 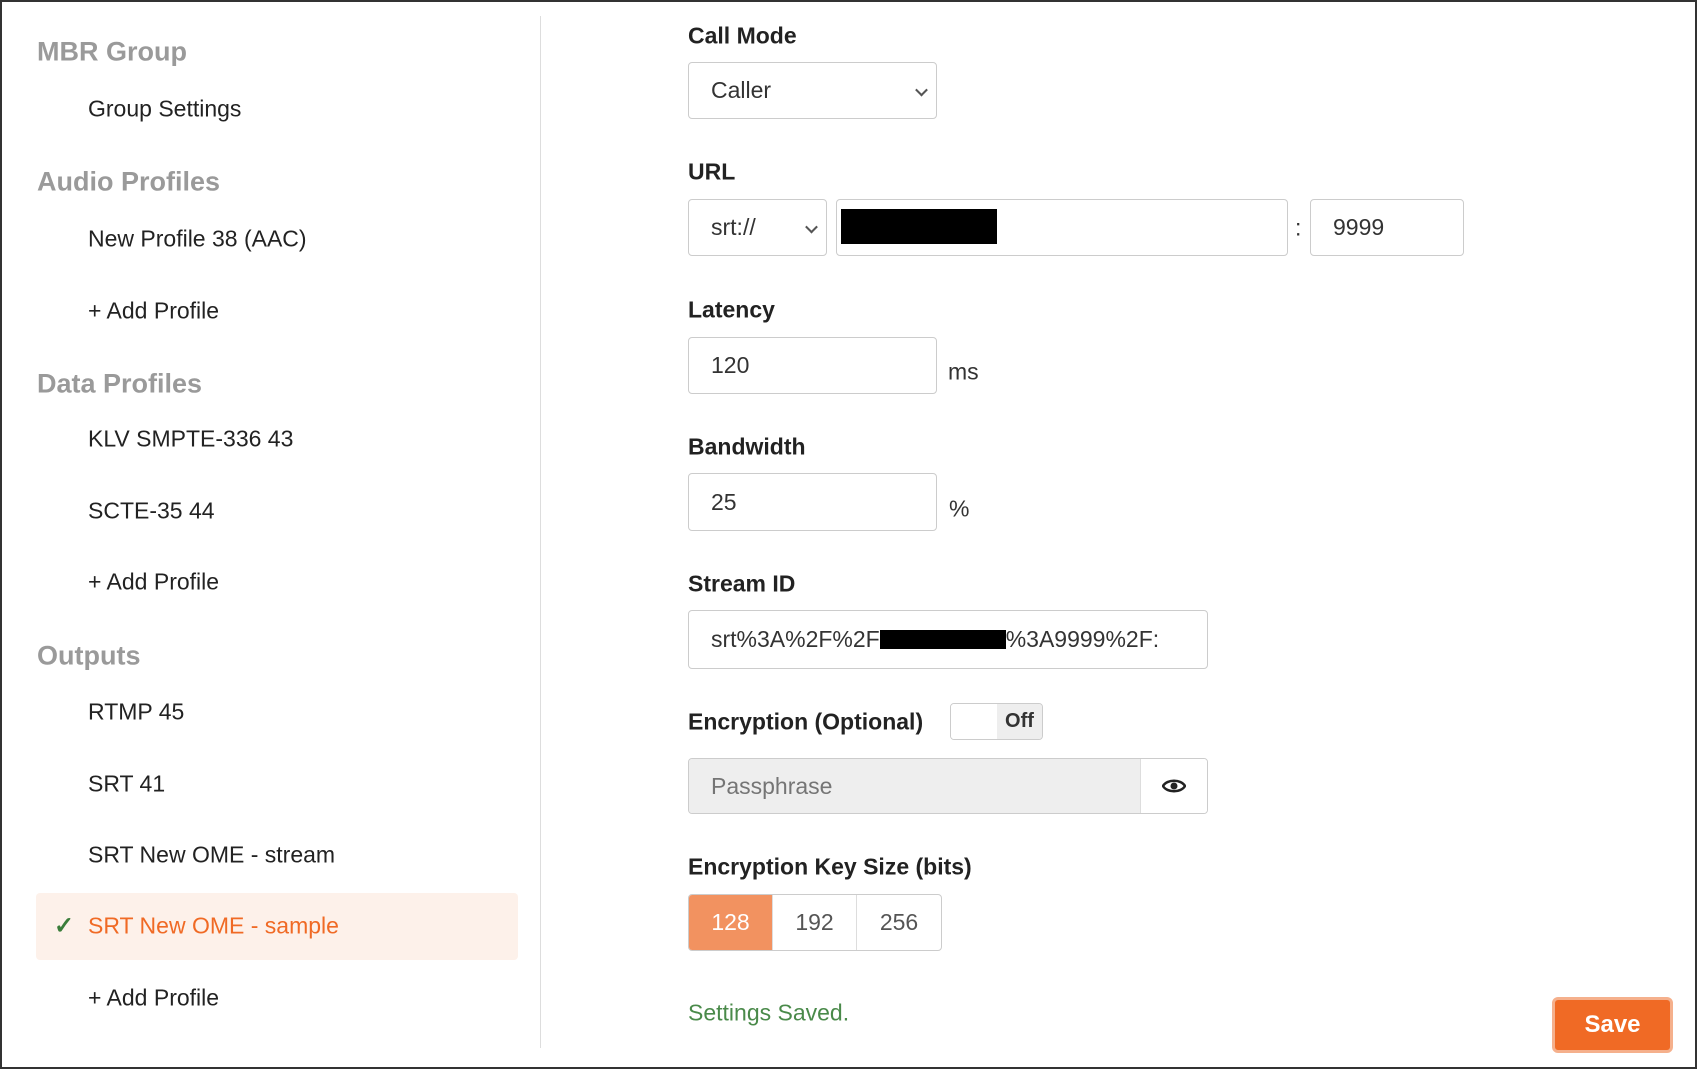 What do you see at coordinates (126, 784) in the screenshot?
I see `sidebar-item-srt-41: SRT 41` at bounding box center [126, 784].